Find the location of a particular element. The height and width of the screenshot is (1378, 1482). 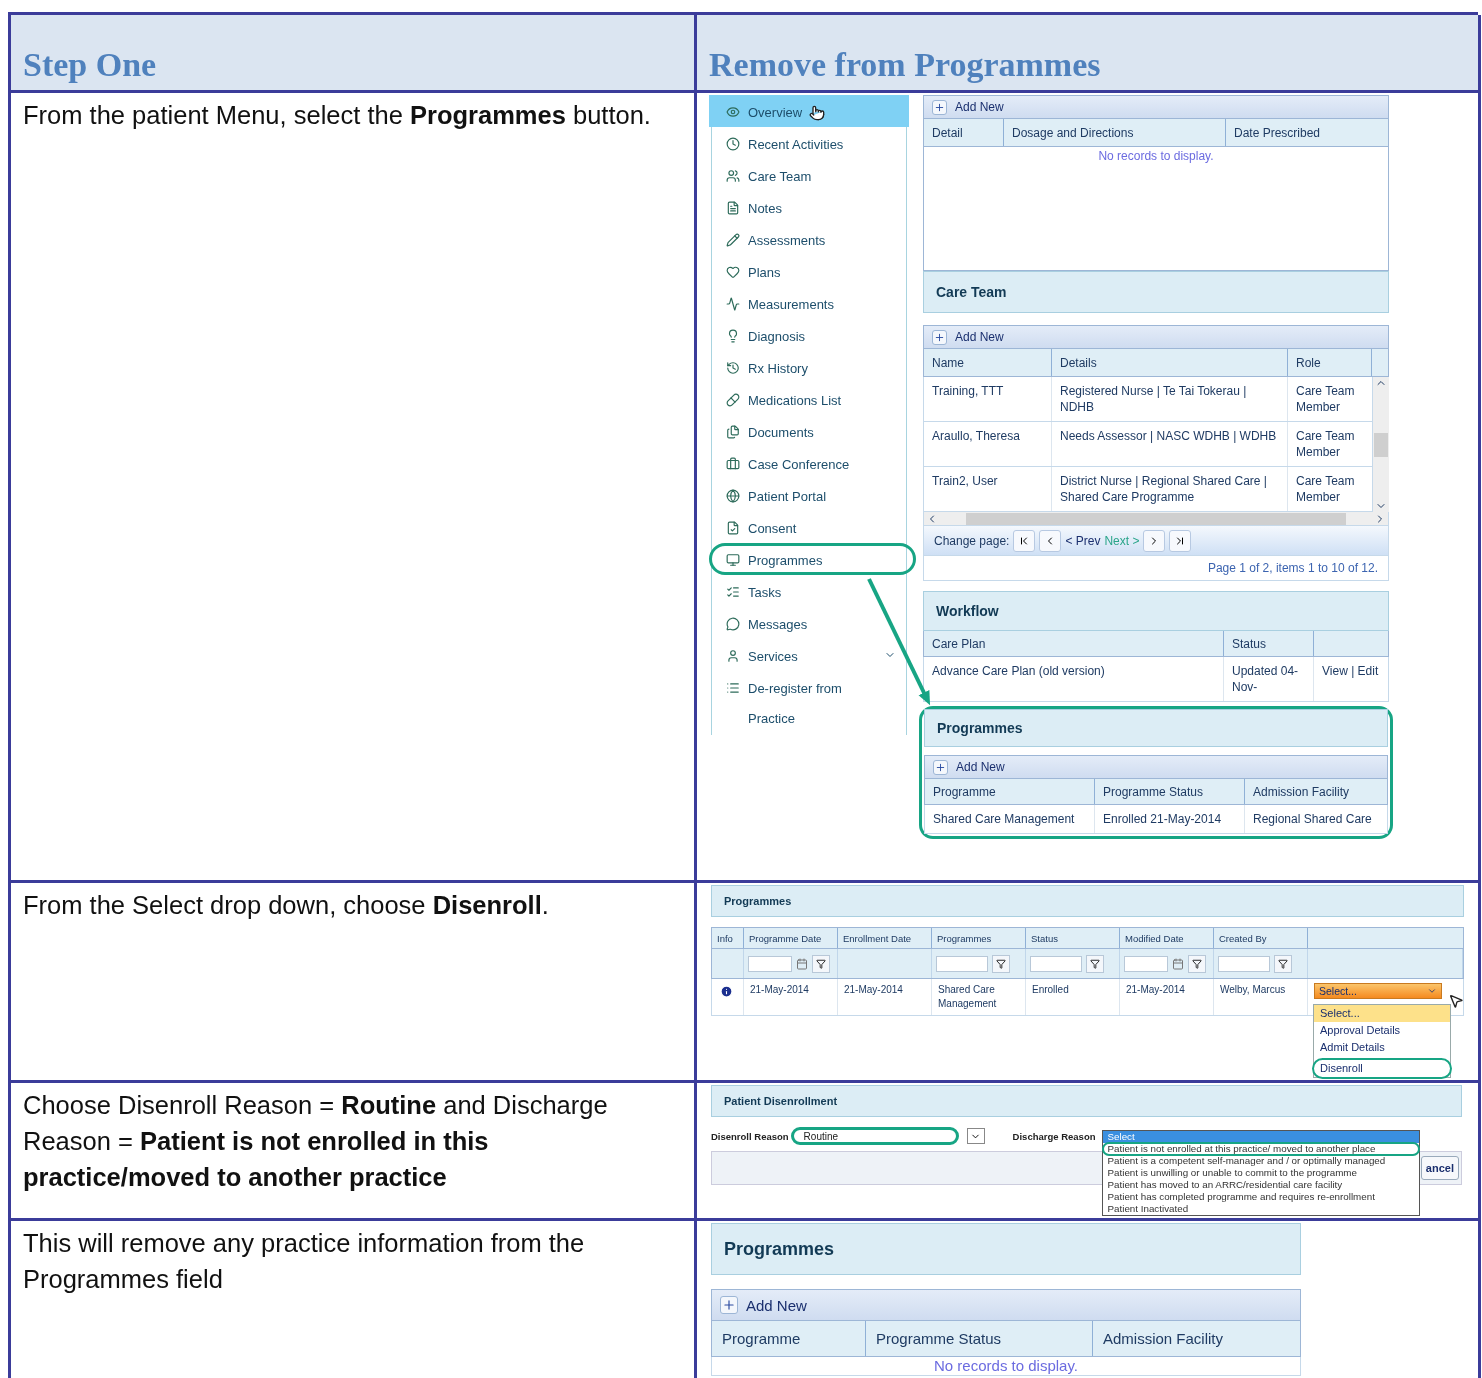

menu-item: Diagnosis is located at coordinates (809, 335).